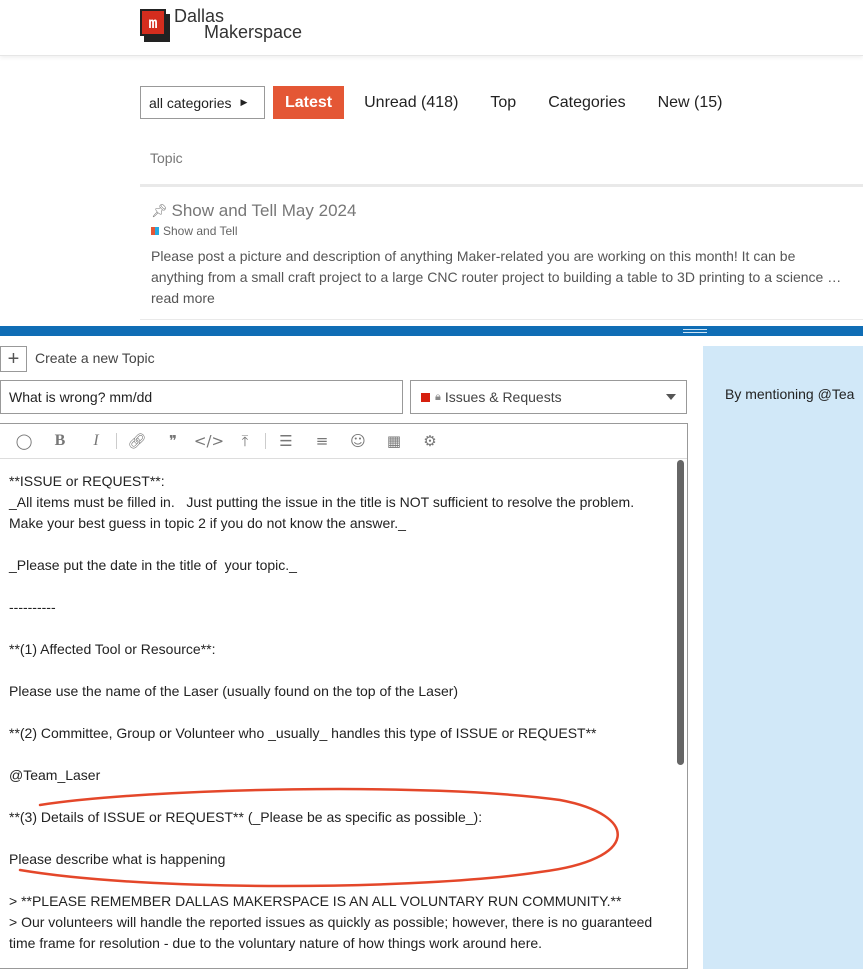 This screenshot has width=863, height=969. Describe the element at coordinates (430, 441) in the screenshot. I see `gear-icon: ⚙` at that location.